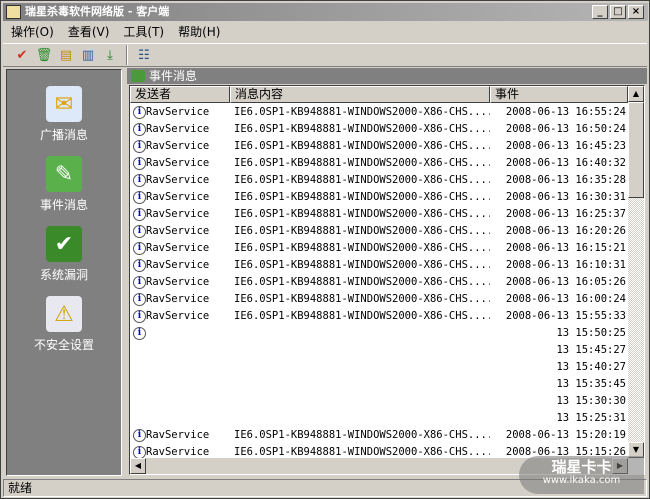 The width and height of the screenshot is (650, 499). I want to click on settings-icon: ☷, so click(144, 55).